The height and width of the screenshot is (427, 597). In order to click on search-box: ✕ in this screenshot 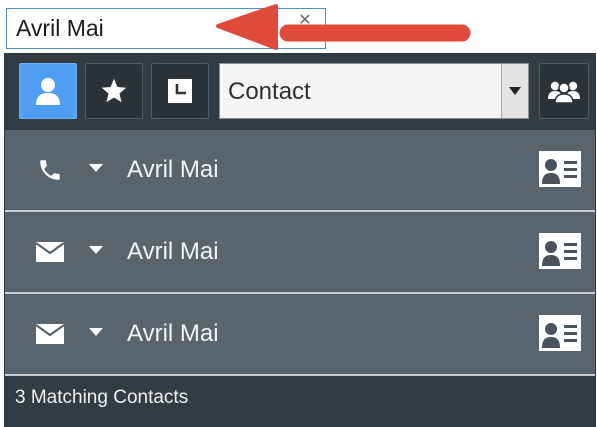, I will do `click(166, 28)`.